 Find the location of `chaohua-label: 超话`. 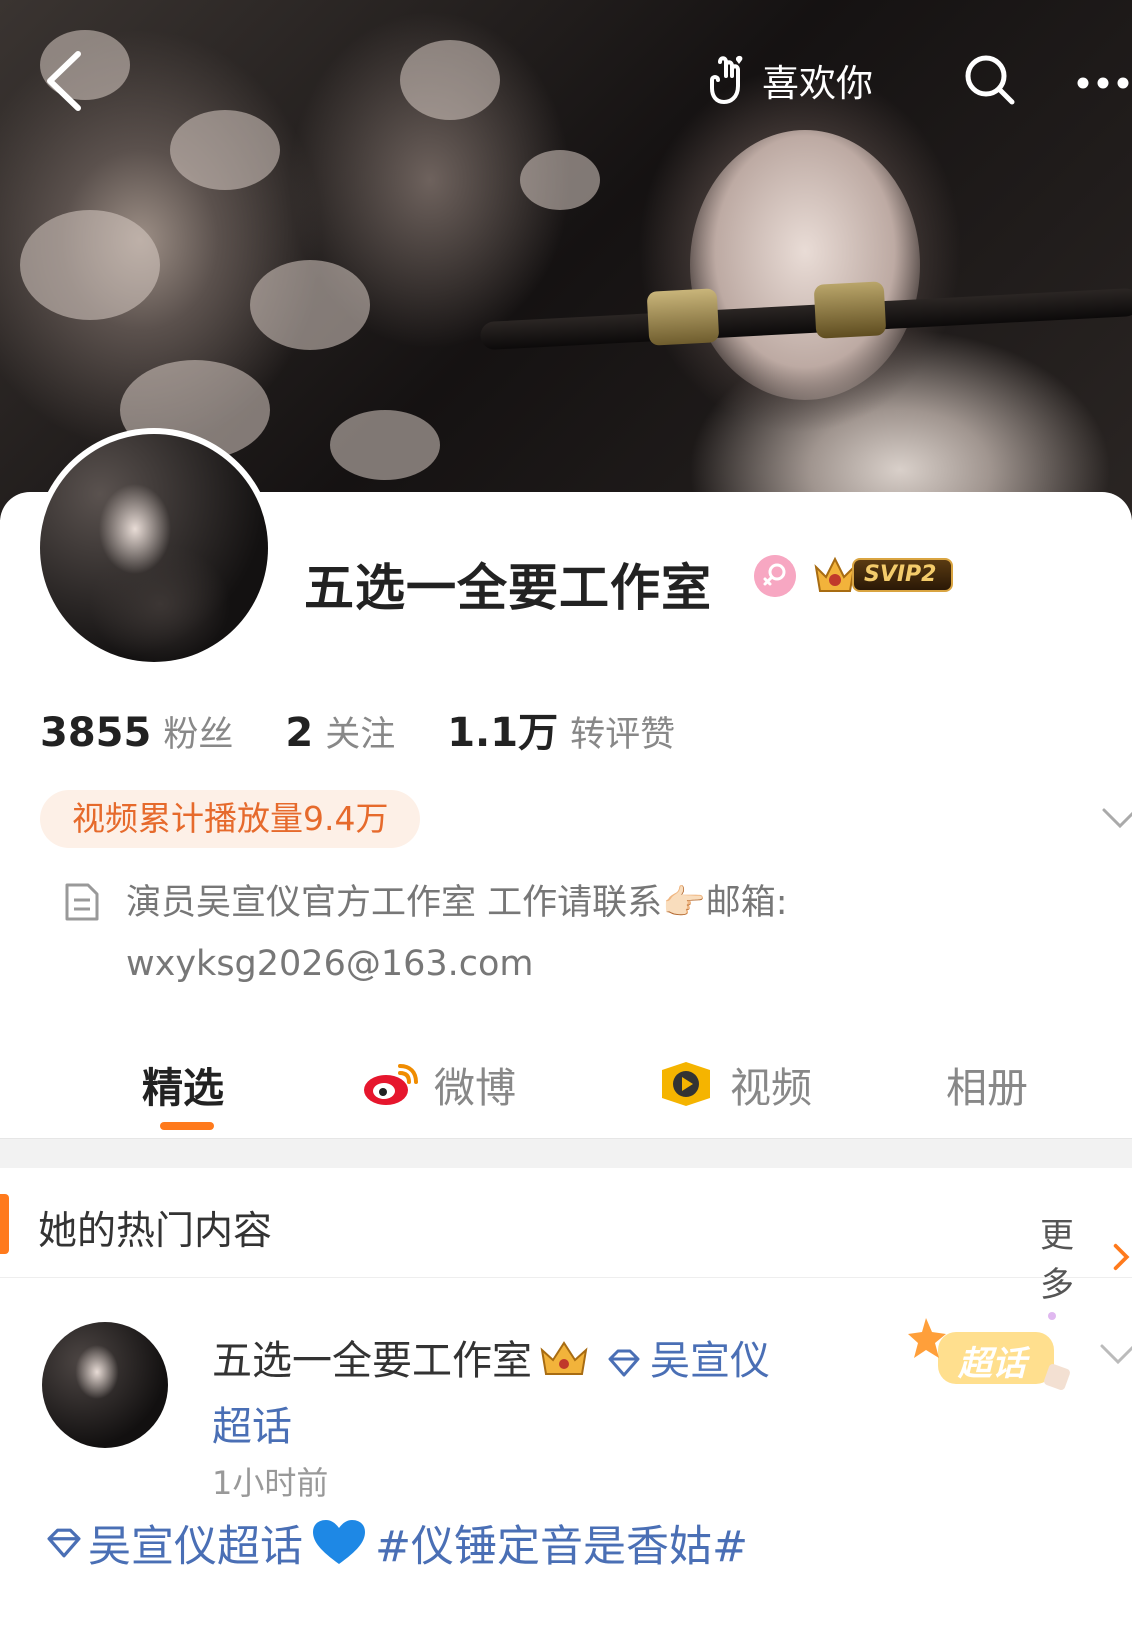

chaohua-label: 超话 is located at coordinates (992, 1364).